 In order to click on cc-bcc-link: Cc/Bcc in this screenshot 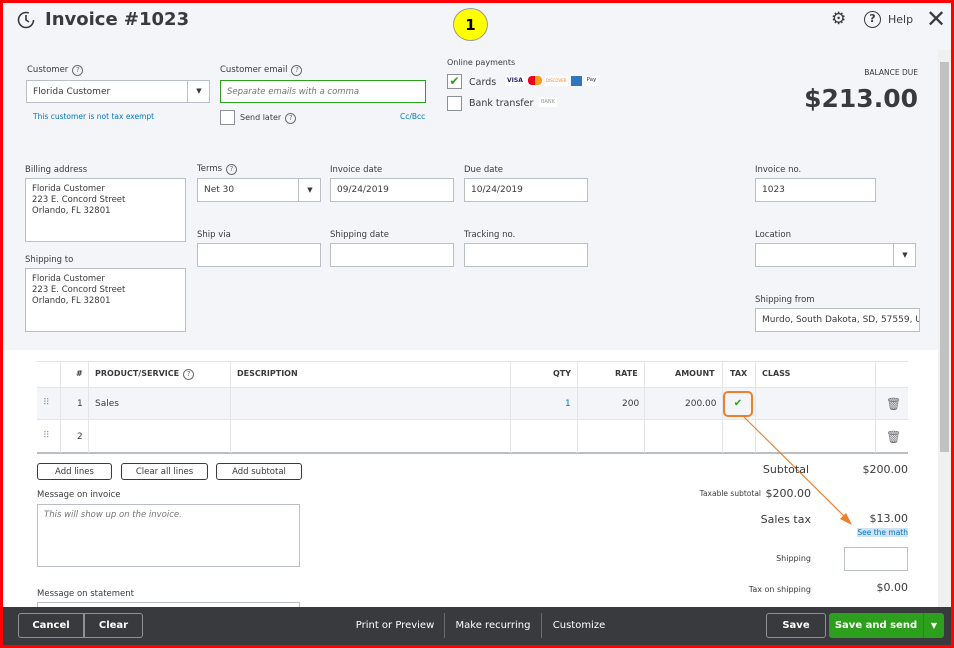, I will do `click(412, 116)`.